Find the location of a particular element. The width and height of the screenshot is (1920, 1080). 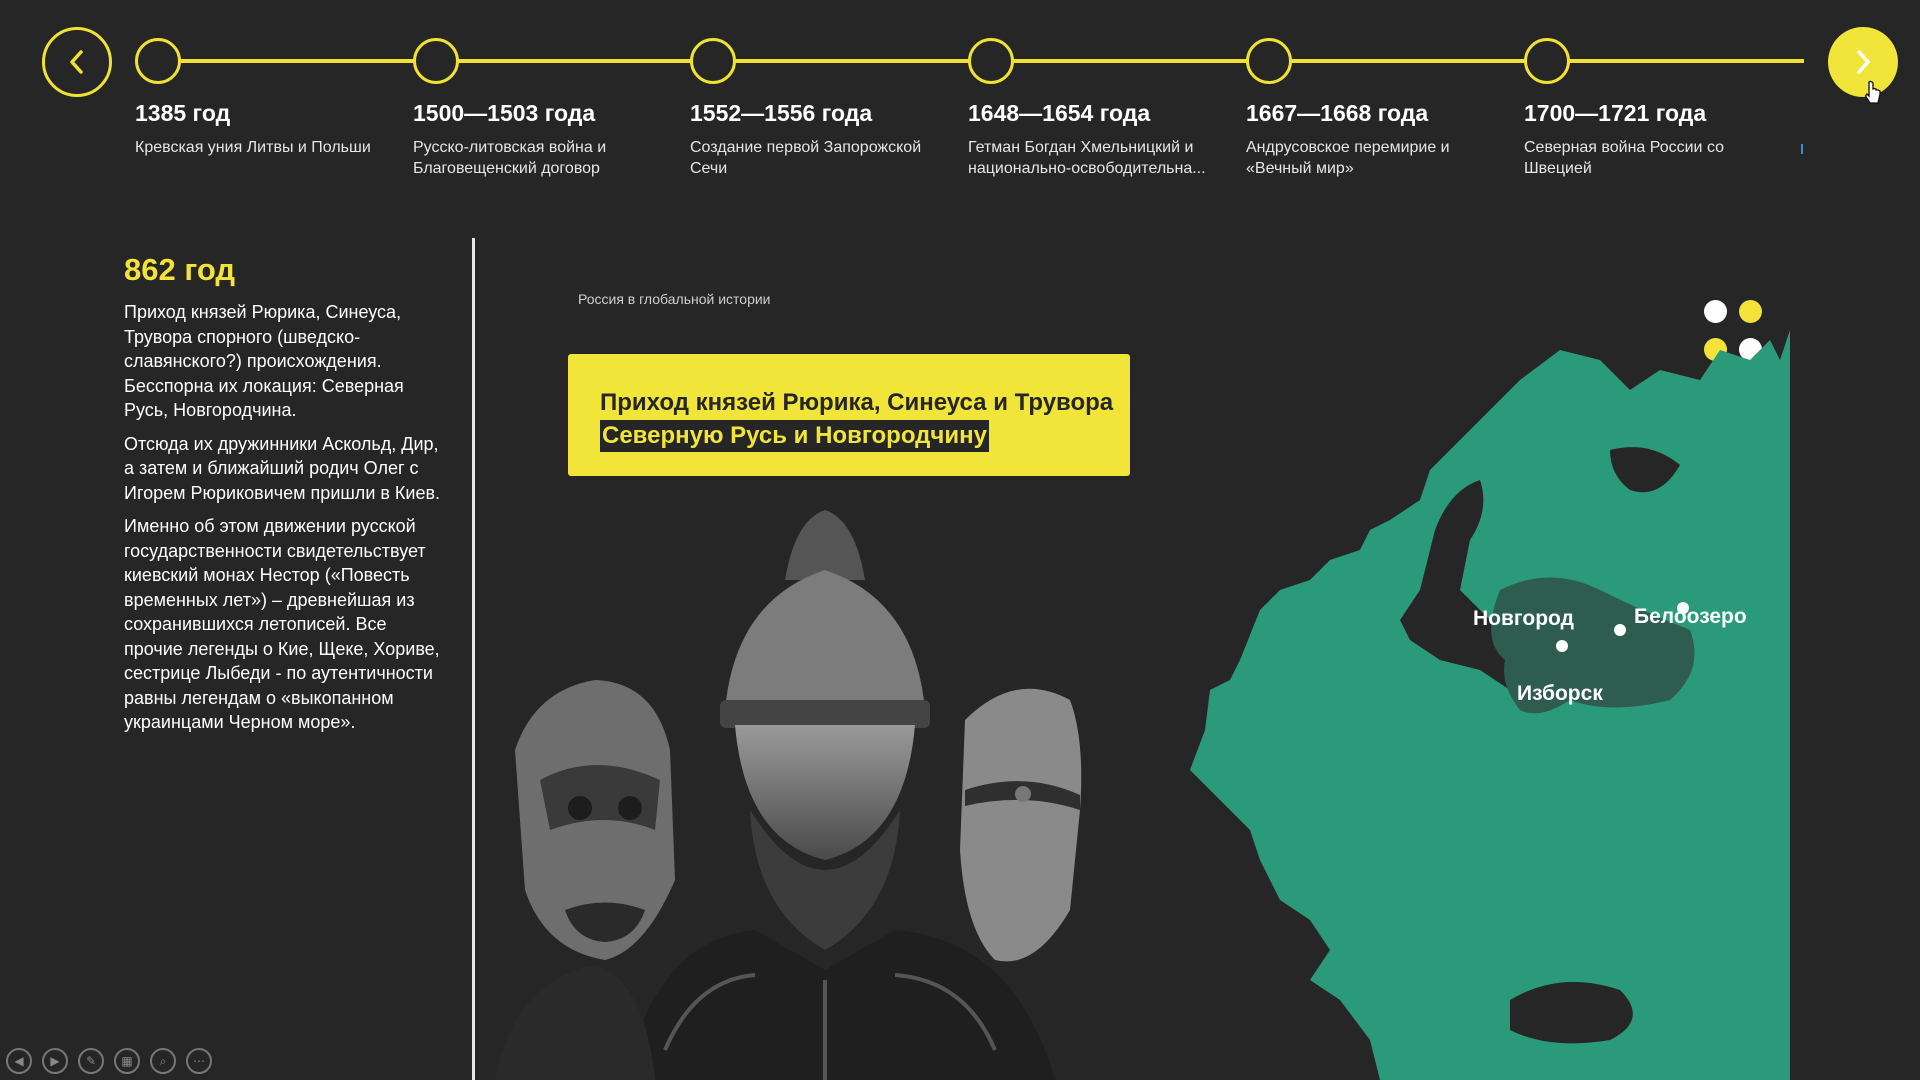

pen-button: ✎ is located at coordinates (91, 1061).